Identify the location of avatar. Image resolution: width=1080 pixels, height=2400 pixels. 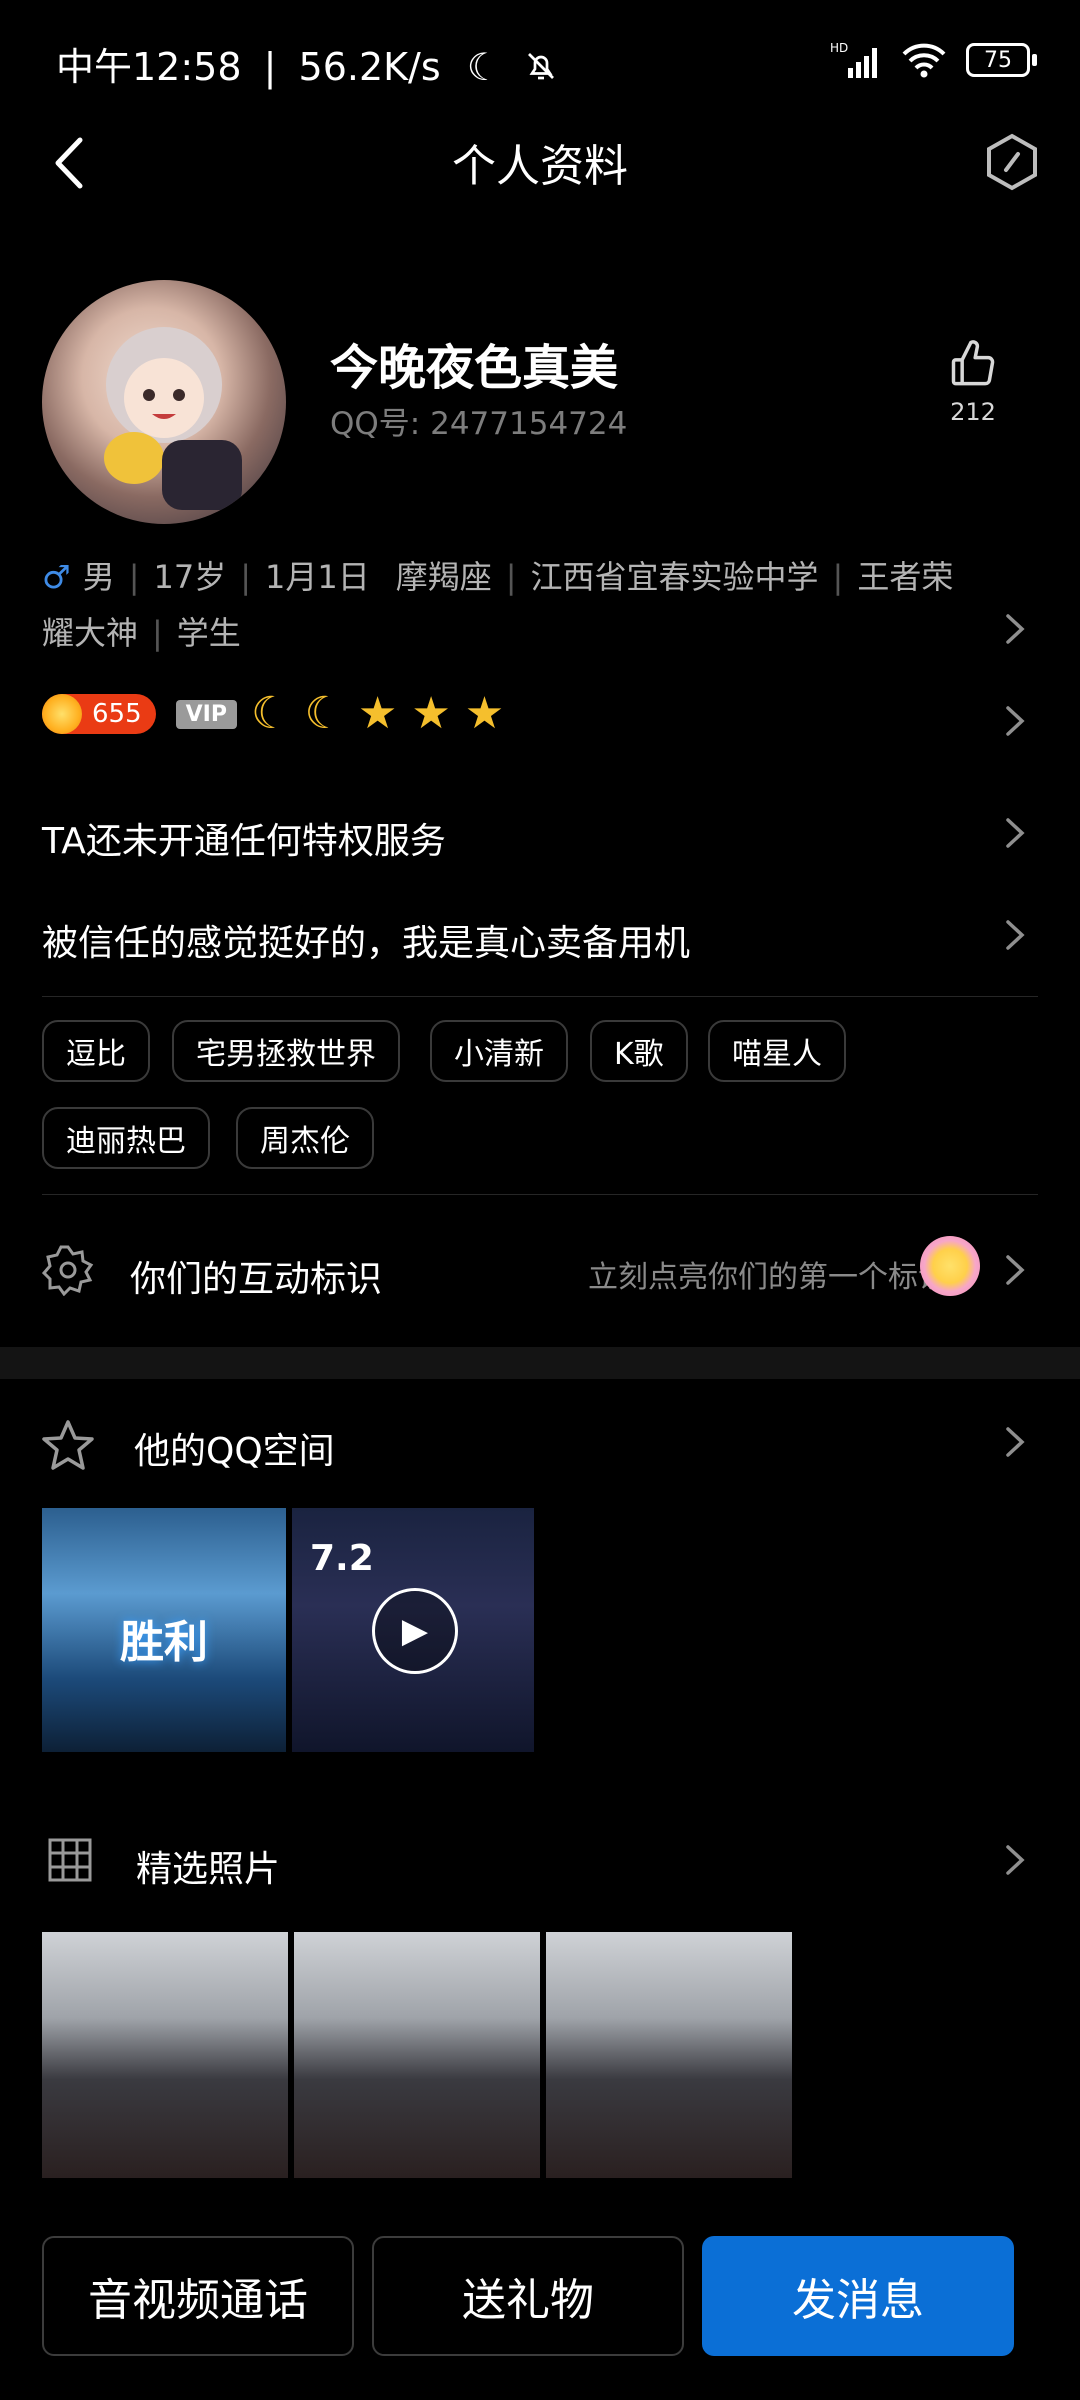
(164, 402).